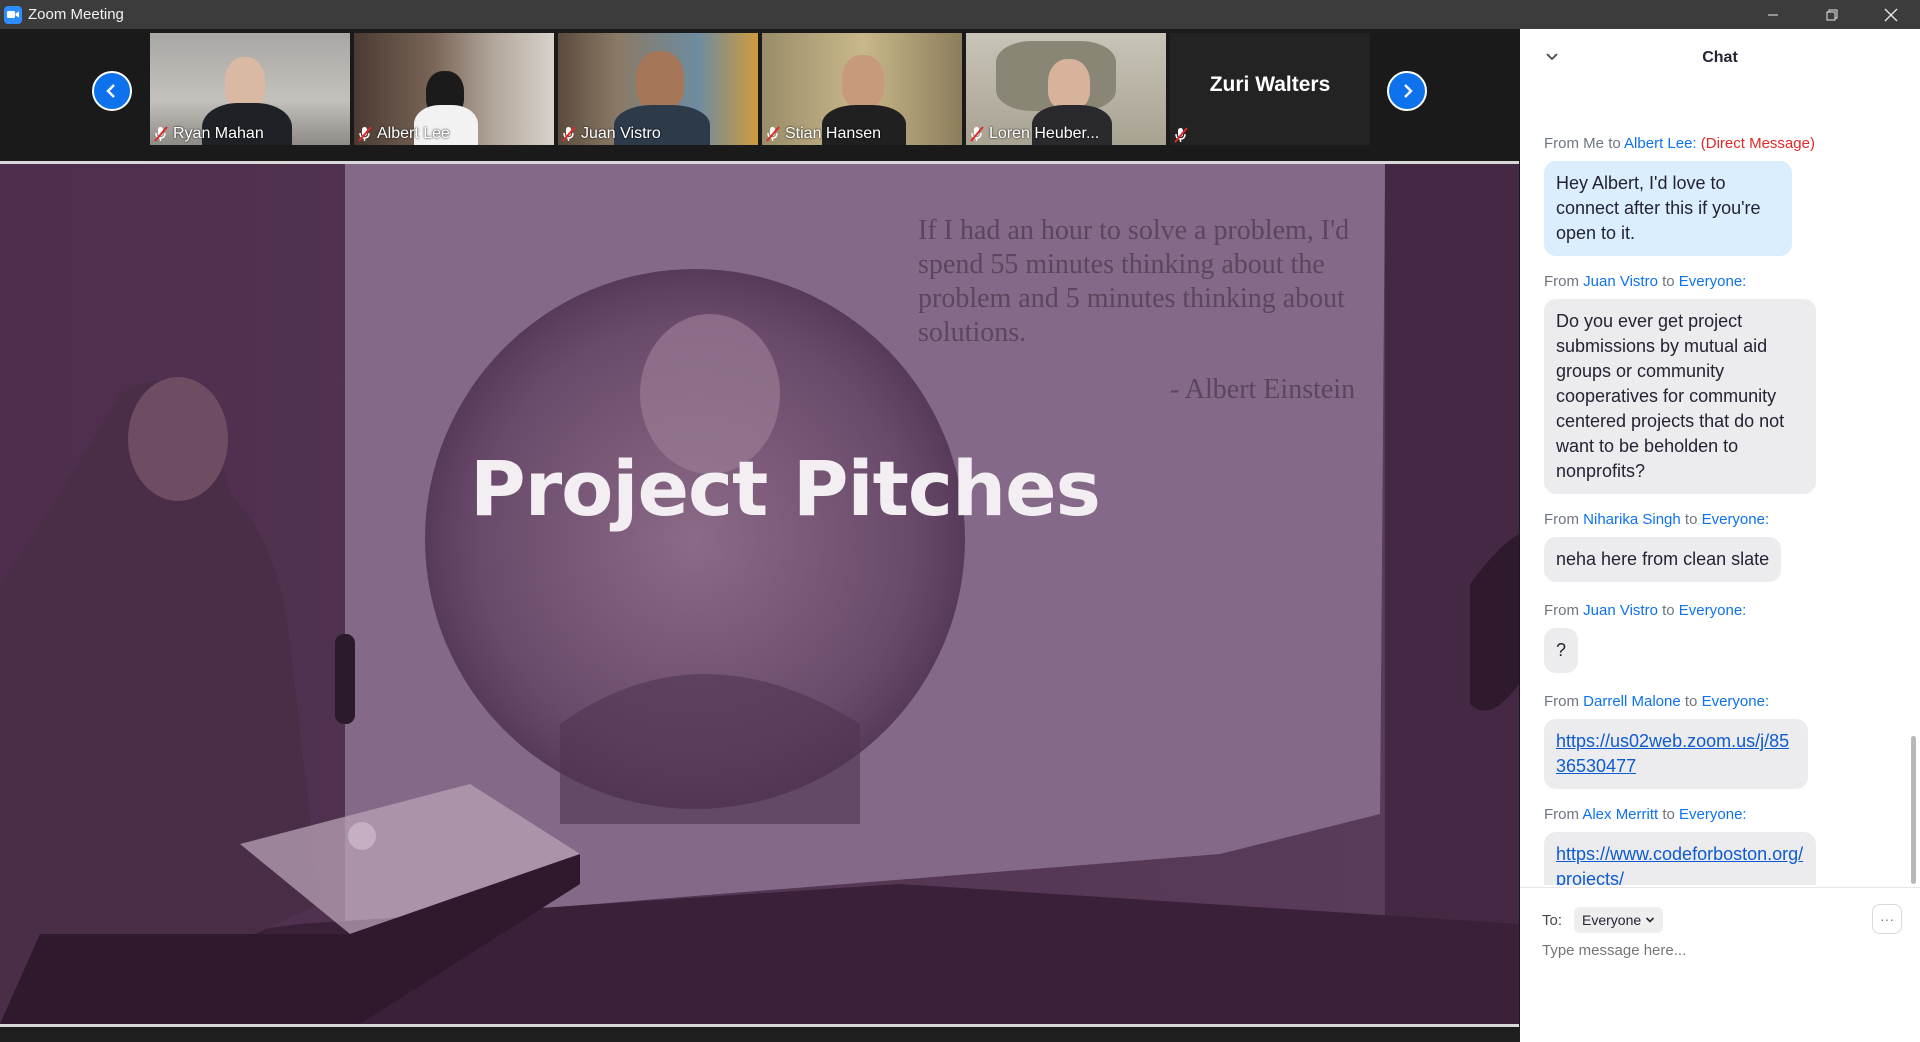  I want to click on recipient-dropdown: Everyone, so click(1619, 920).